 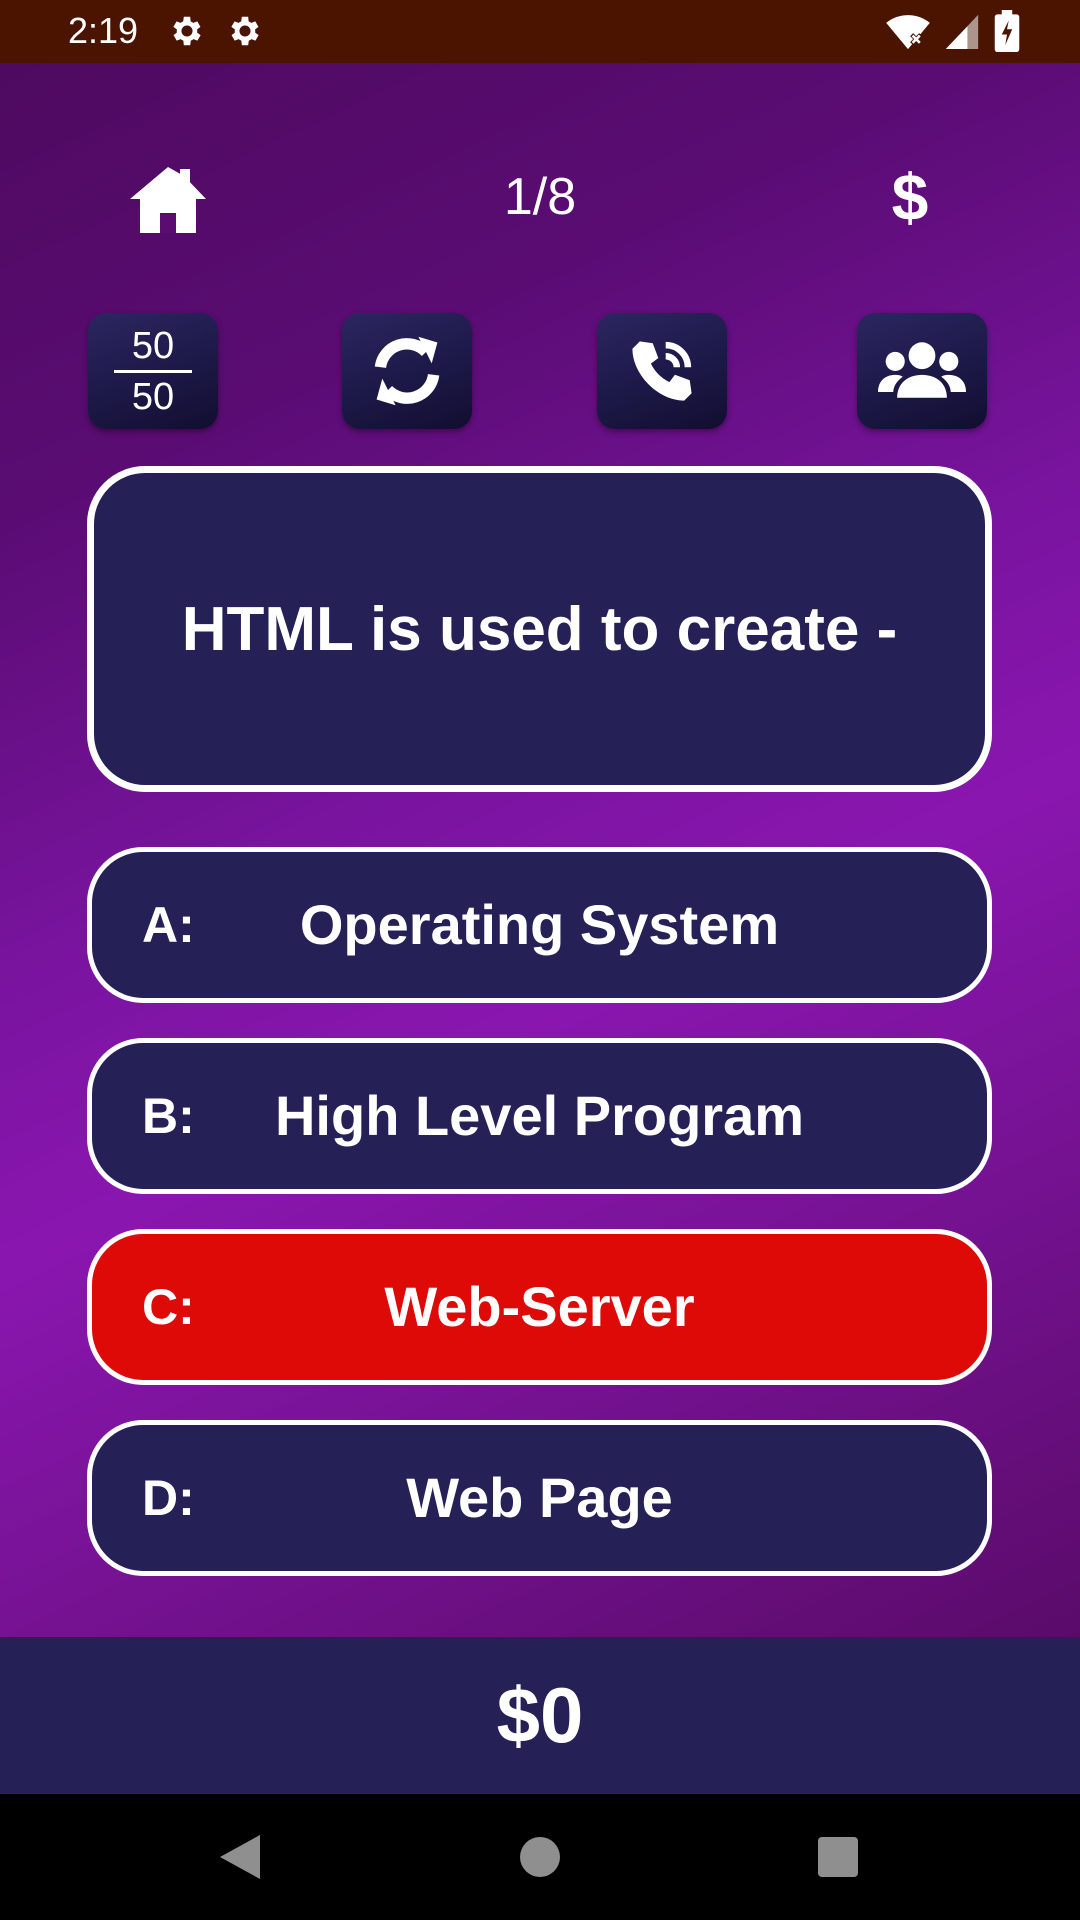 I want to click on phone-a-friend-button, so click(x=662, y=371).